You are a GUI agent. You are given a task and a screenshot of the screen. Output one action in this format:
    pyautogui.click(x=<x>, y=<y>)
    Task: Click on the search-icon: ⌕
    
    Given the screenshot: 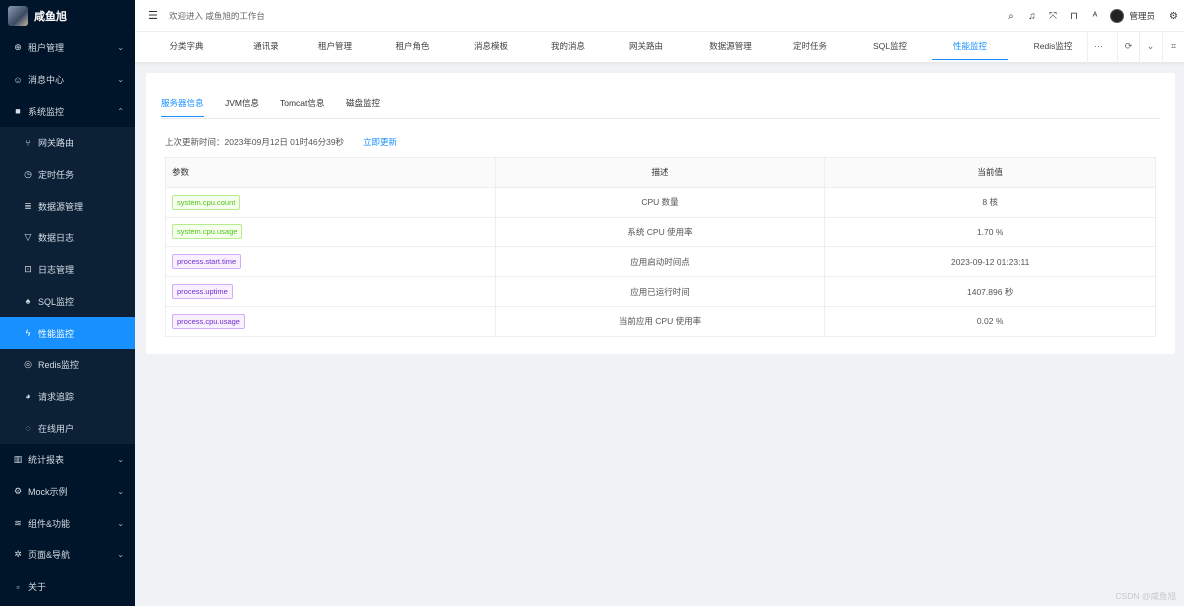 What is the action you would take?
    pyautogui.click(x=1010, y=16)
    